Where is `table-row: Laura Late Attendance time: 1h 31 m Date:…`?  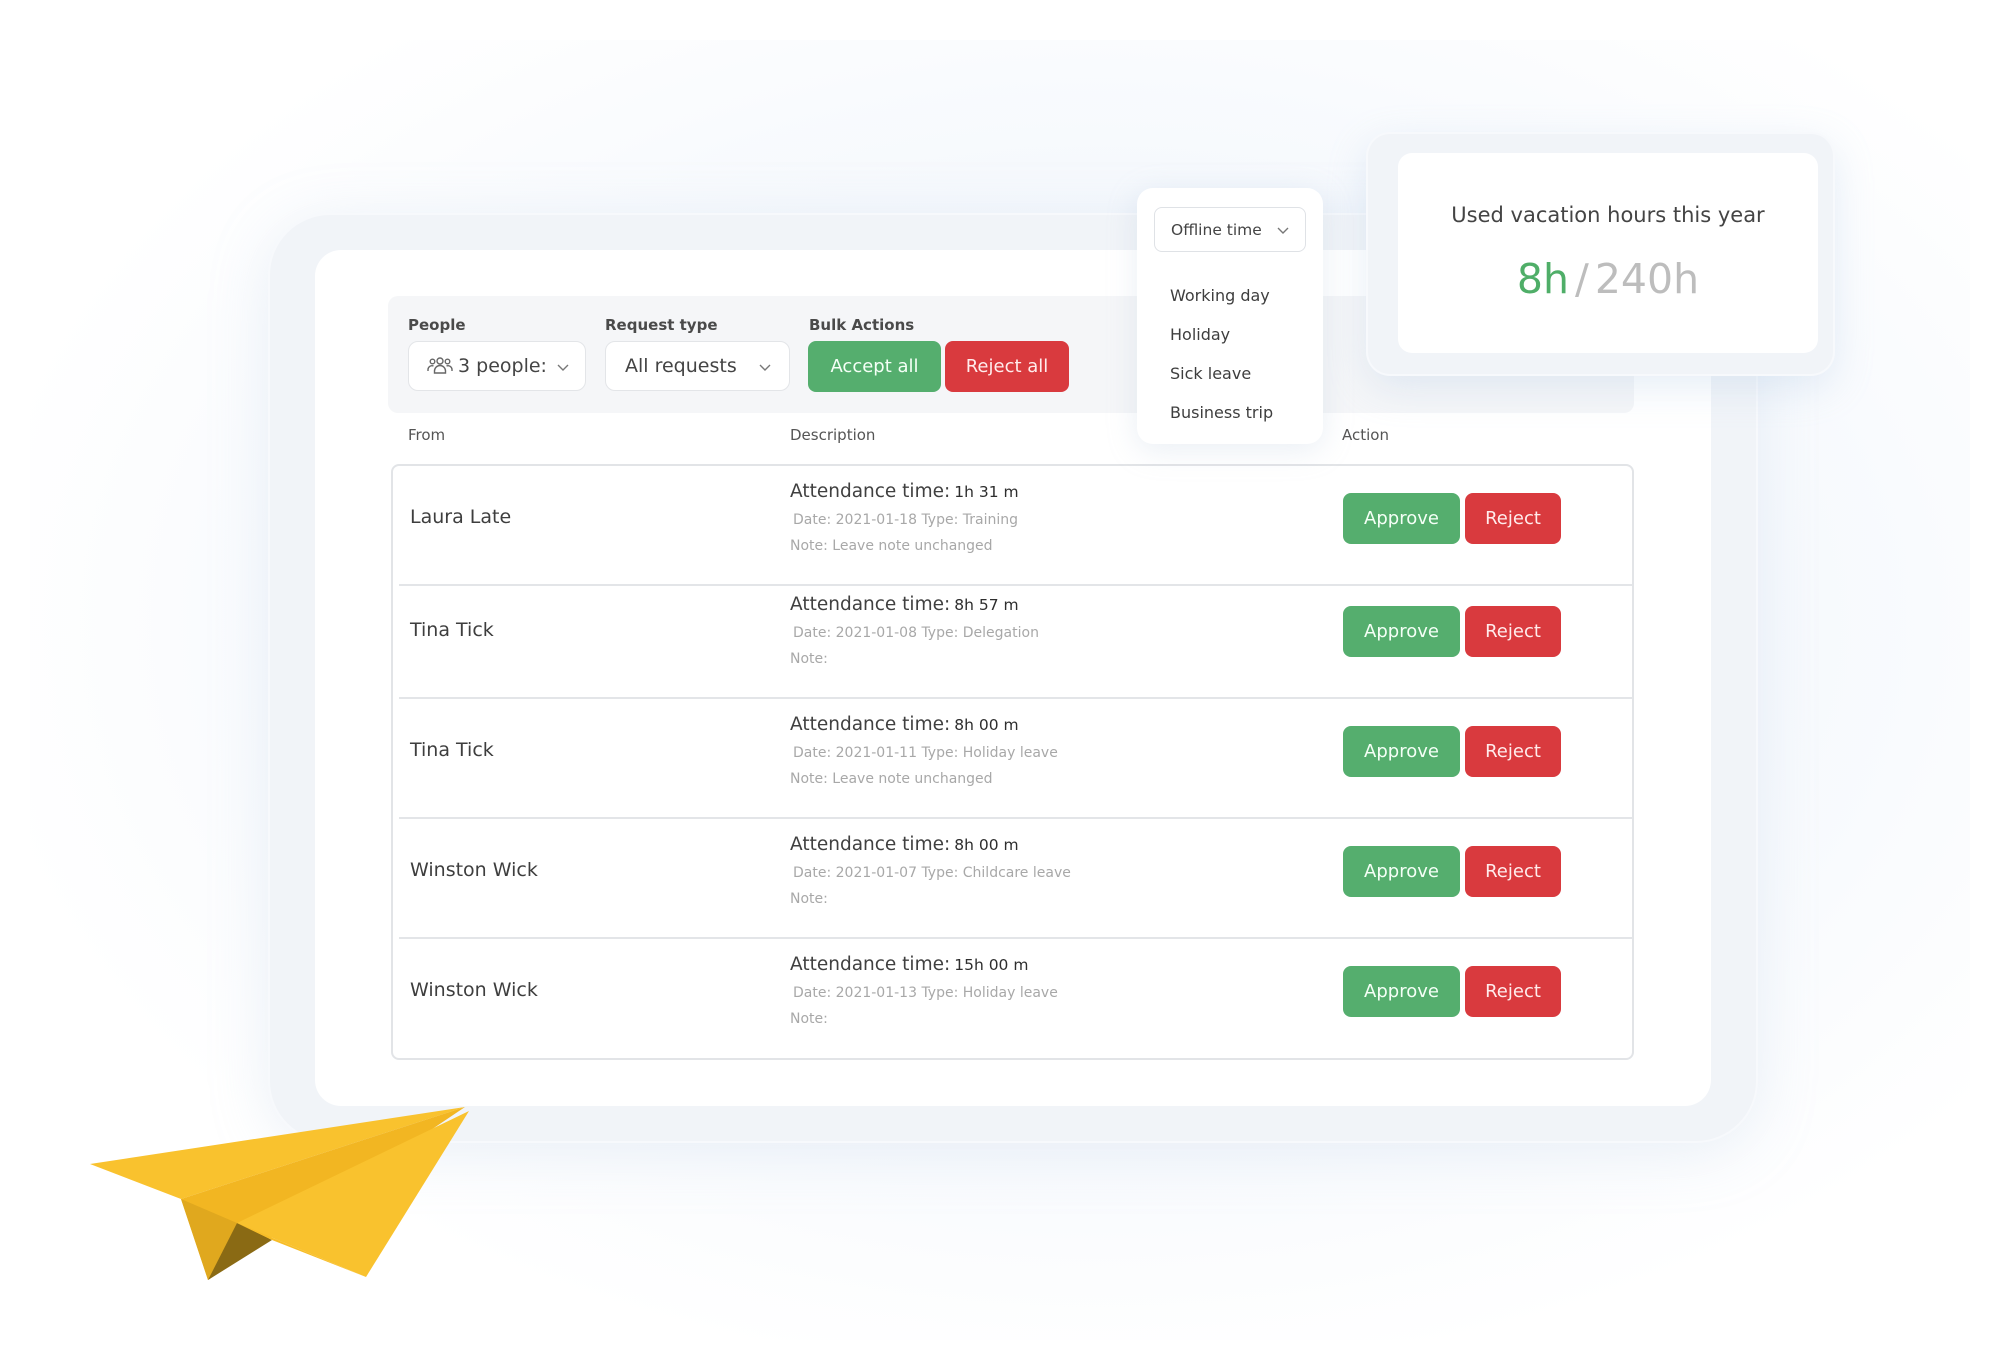 table-row: Laura Late Attendance time: 1h 31 m Date:… is located at coordinates (1012, 526).